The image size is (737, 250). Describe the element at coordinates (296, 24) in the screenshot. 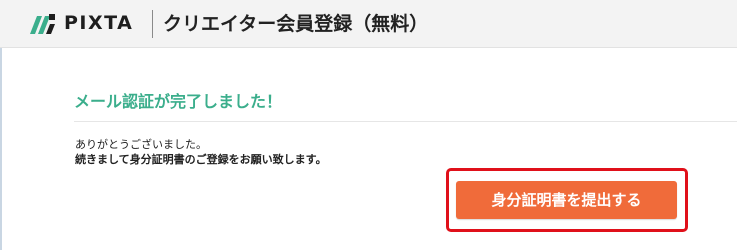

I see `page-title: クリエイター会員登録（無料）` at that location.